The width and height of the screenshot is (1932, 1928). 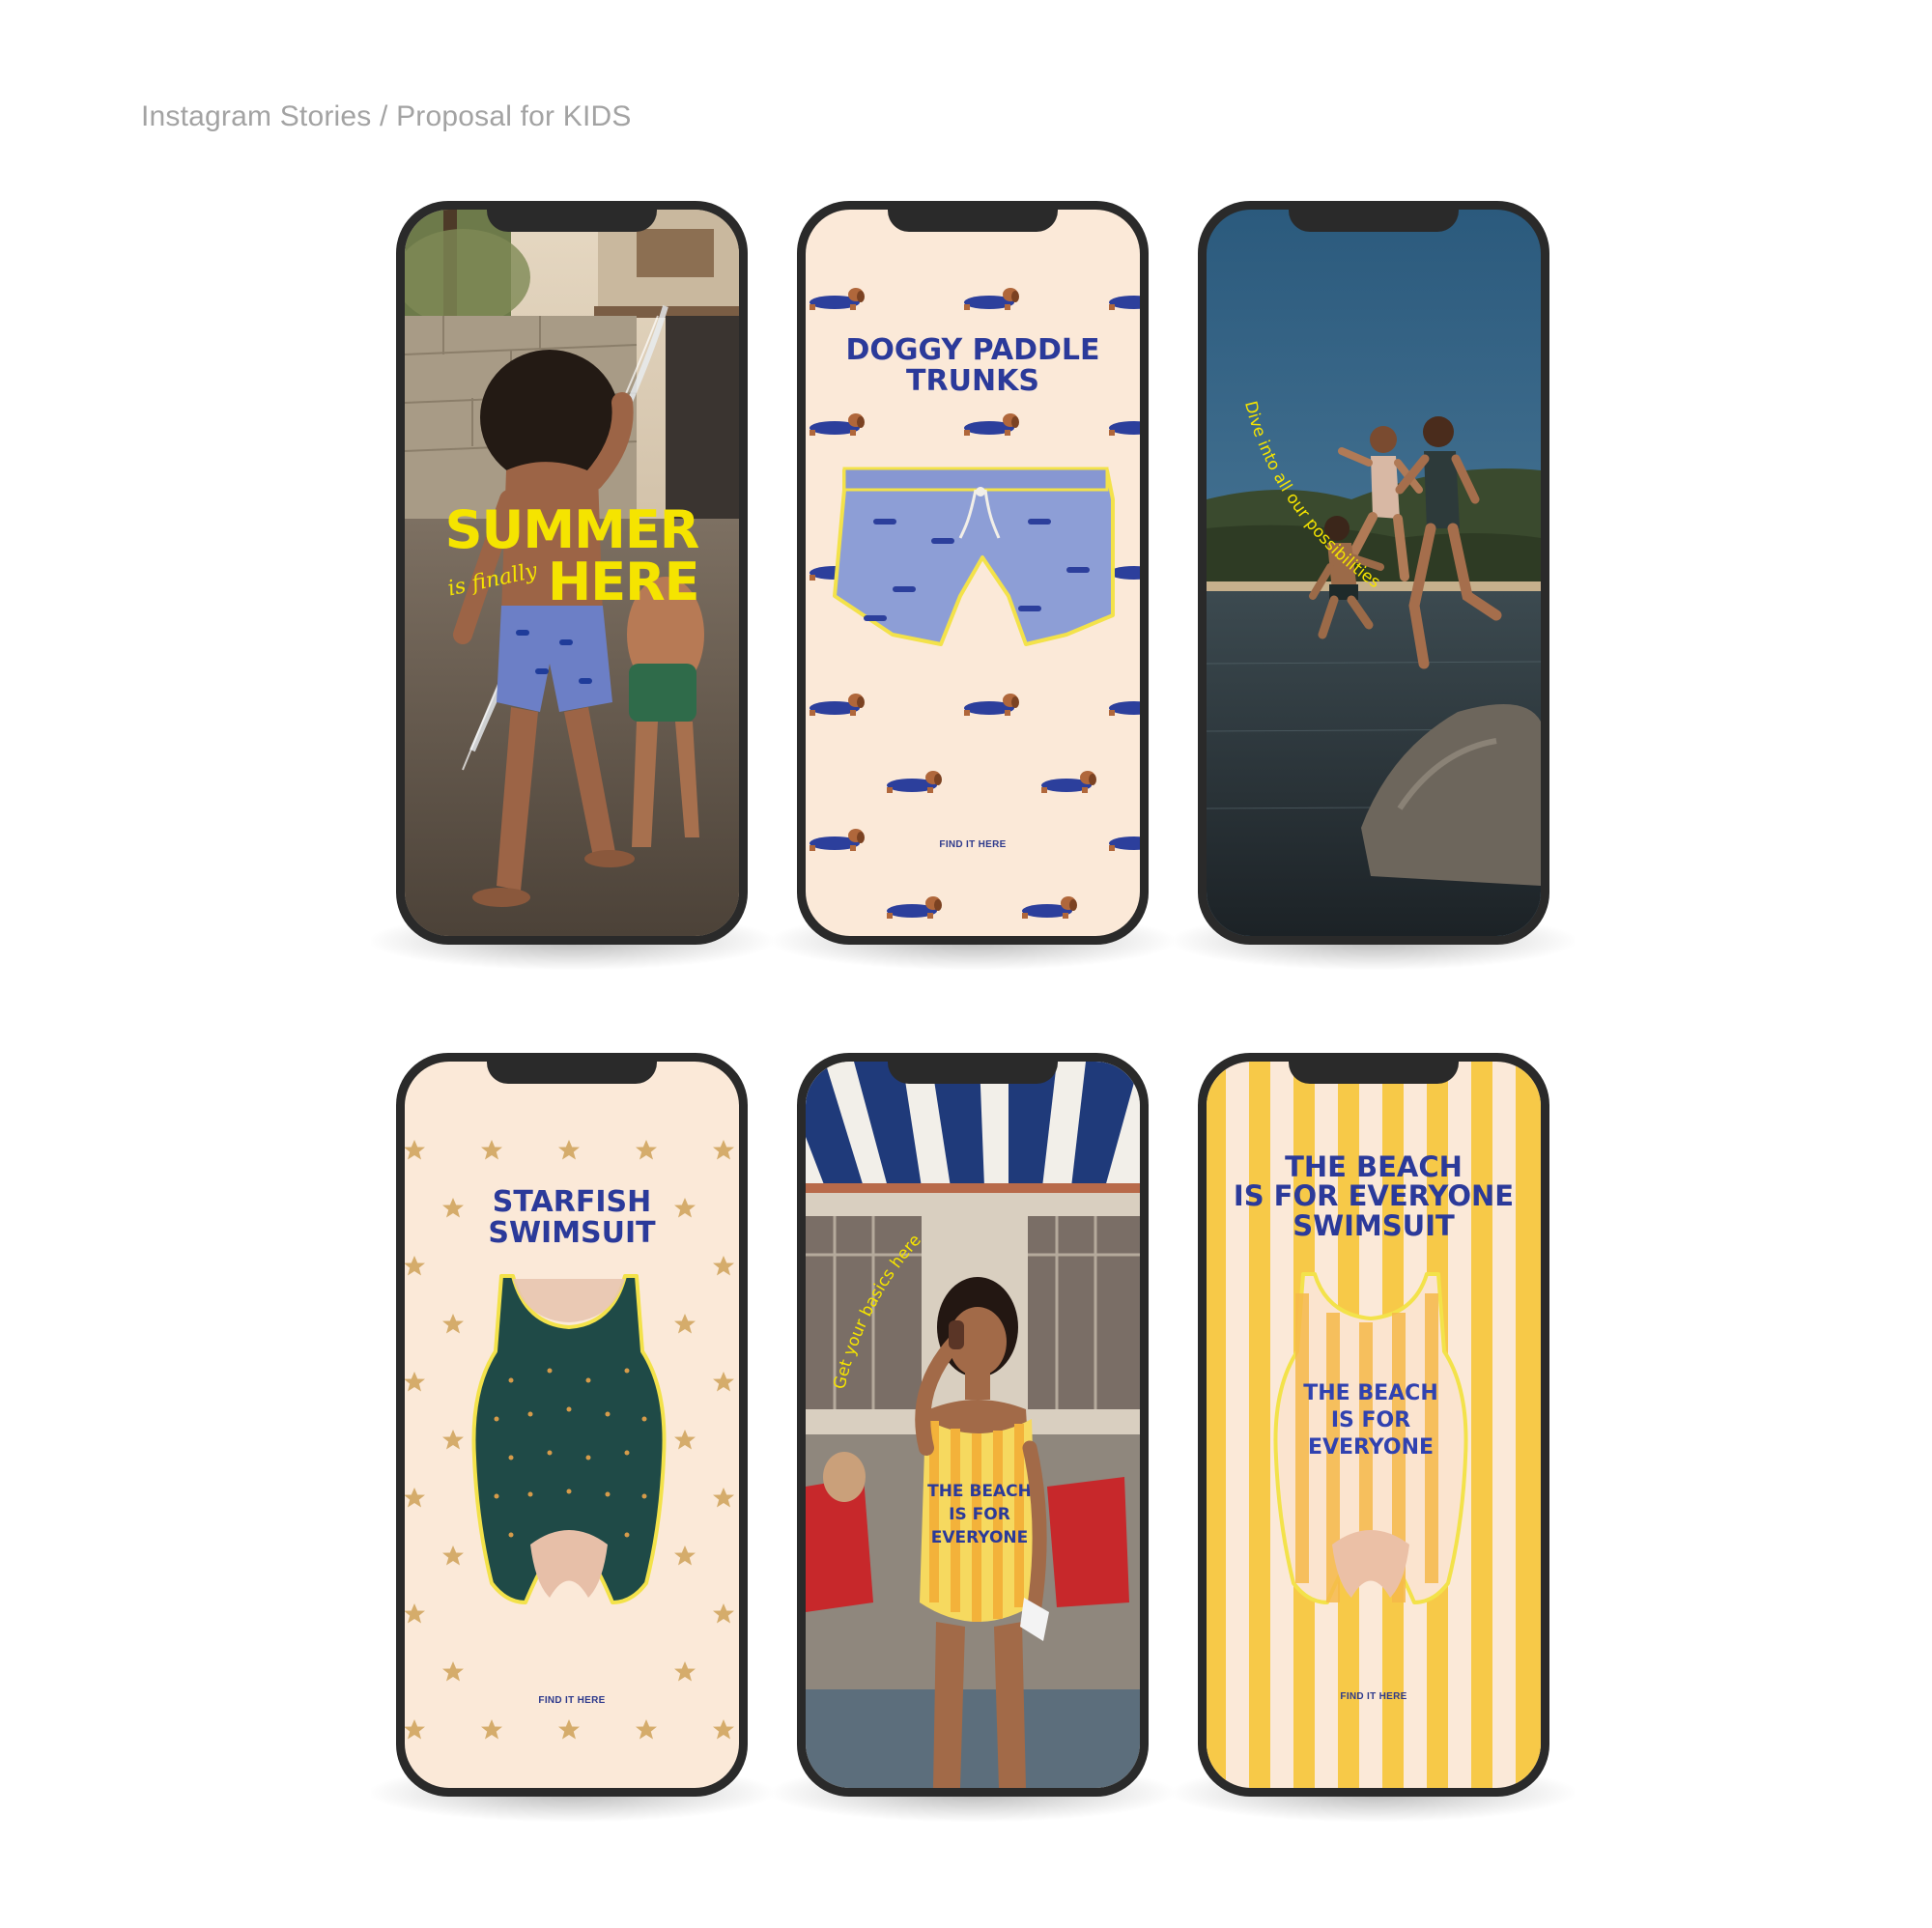 I want to click on summer-line2: HERE, so click(x=624, y=582).